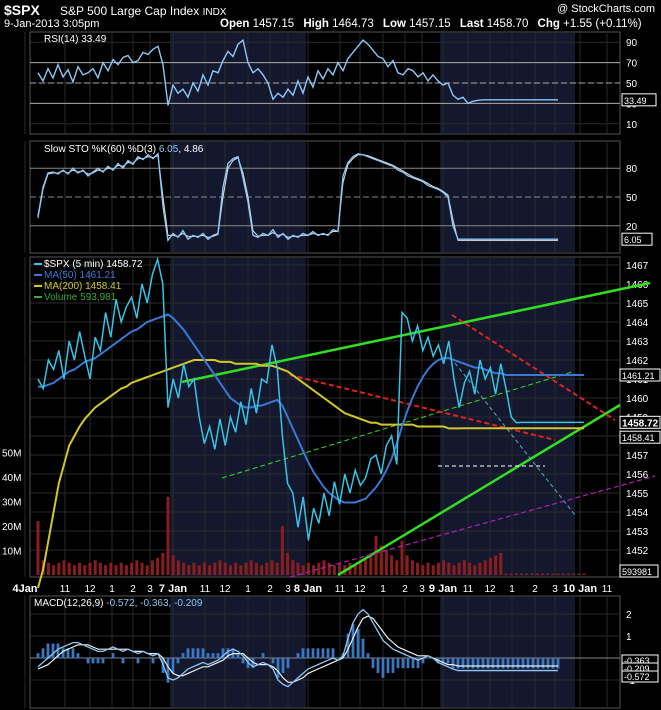 This screenshot has height=710, width=661. Describe the element at coordinates (173, 589) in the screenshot. I see `x-axis-tick-label: 7 Jan` at that location.